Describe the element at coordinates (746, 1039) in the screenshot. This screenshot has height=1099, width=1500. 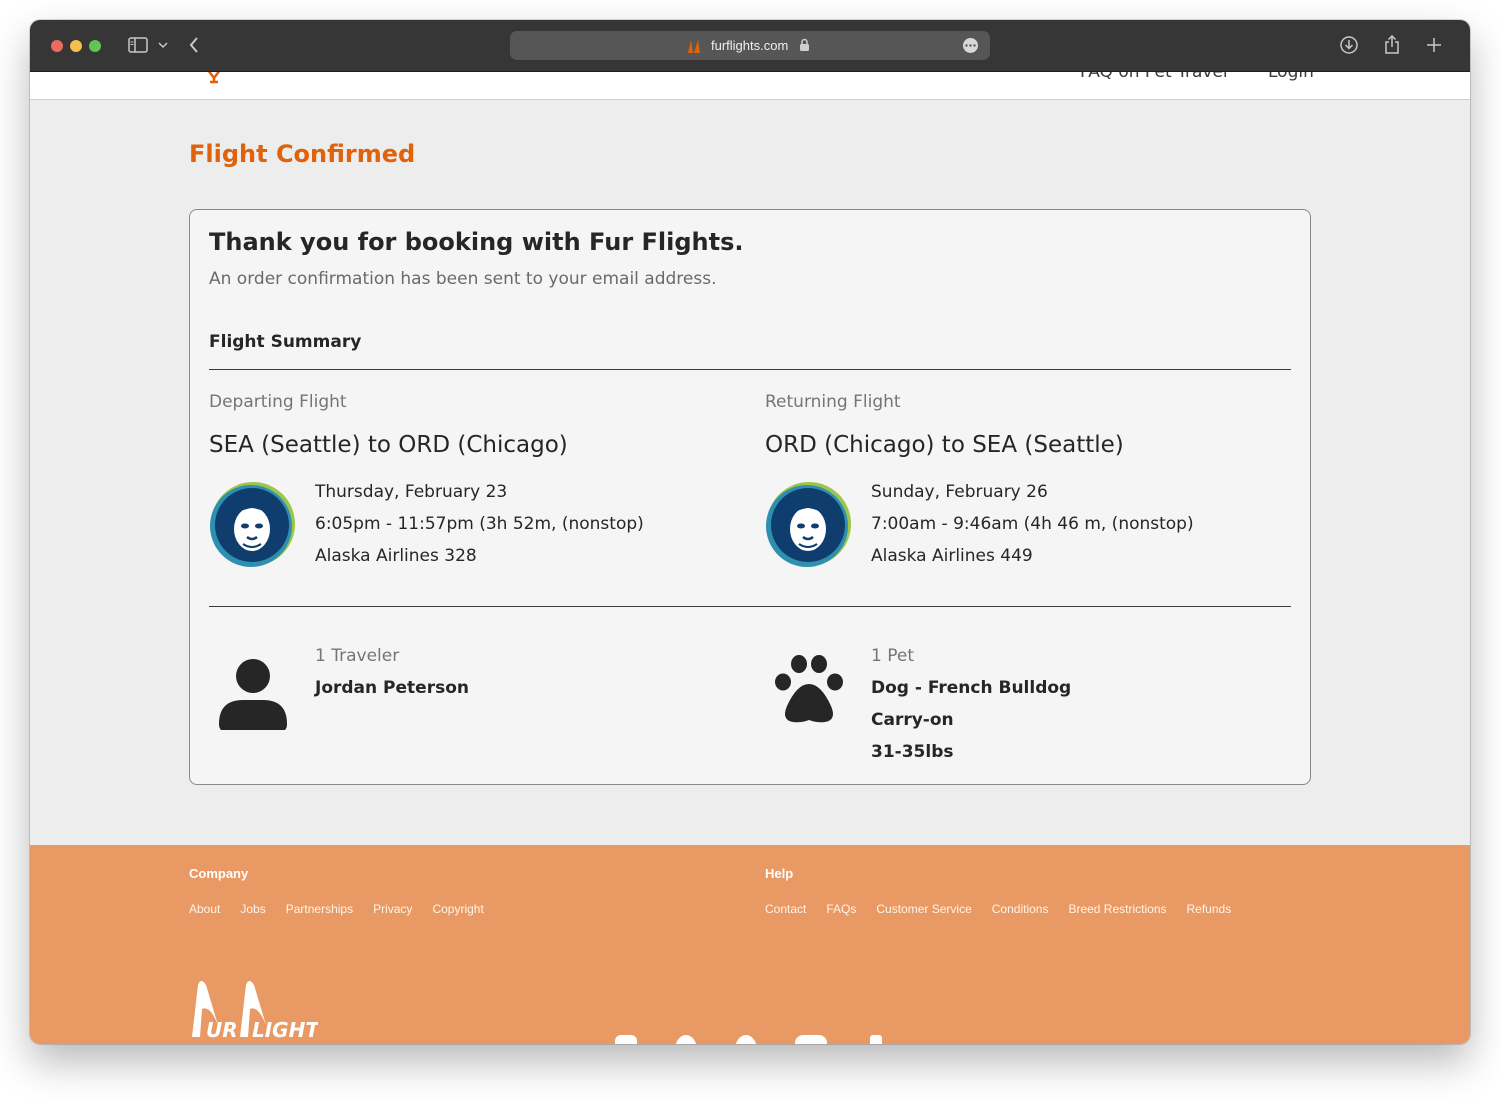
I see `pinterest-icon` at that location.